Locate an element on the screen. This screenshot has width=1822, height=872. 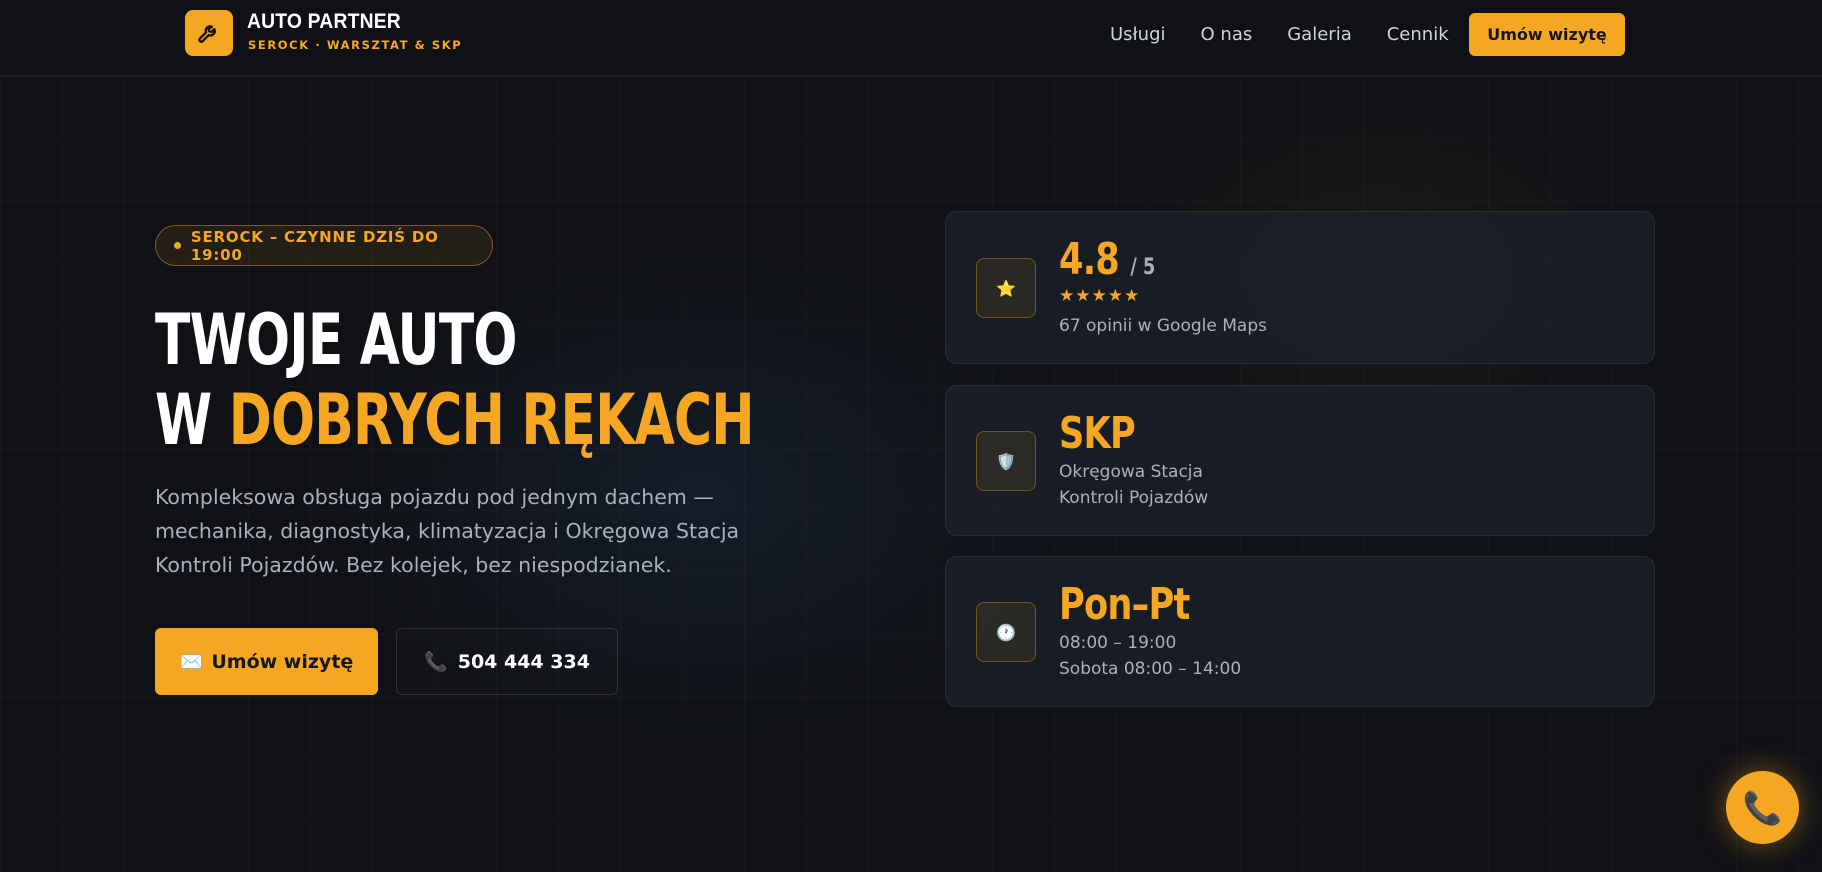
wrench-icon is located at coordinates (207, 34).